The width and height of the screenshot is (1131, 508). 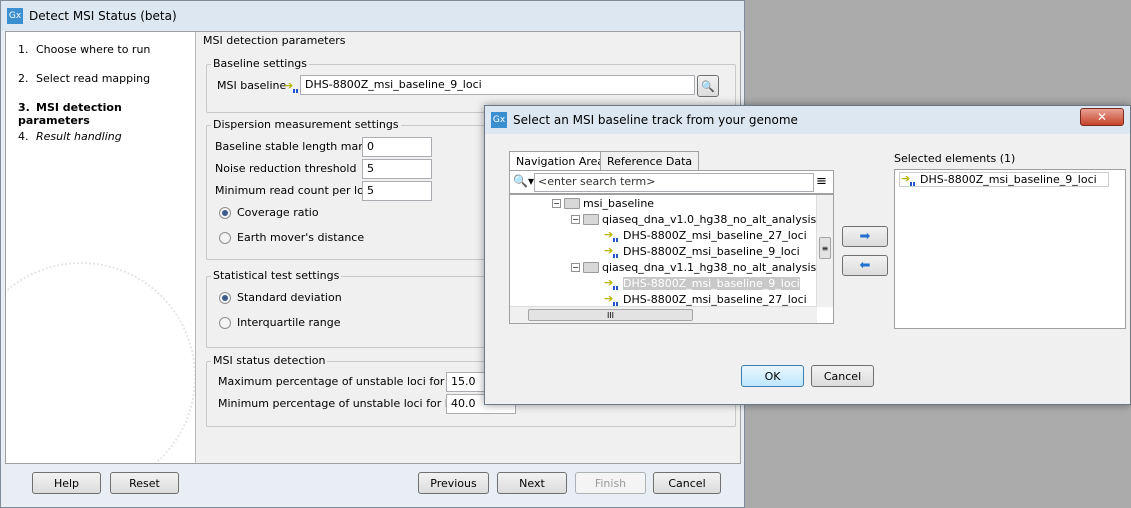 What do you see at coordinates (397, 147) in the screenshot?
I see `margin-input: 0` at bounding box center [397, 147].